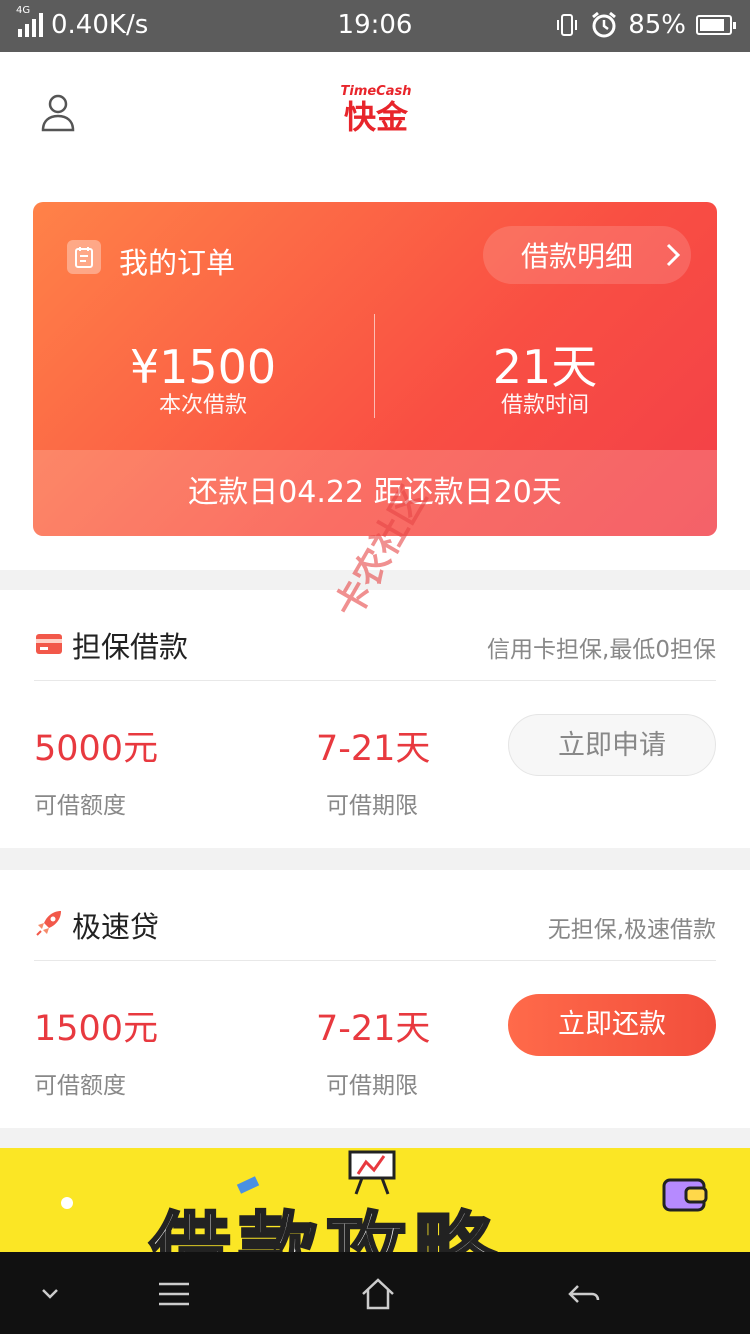 The image size is (750, 1334). I want to click on status-bar: 4G 0.40K/s 19:06 85%, so click(375, 26).